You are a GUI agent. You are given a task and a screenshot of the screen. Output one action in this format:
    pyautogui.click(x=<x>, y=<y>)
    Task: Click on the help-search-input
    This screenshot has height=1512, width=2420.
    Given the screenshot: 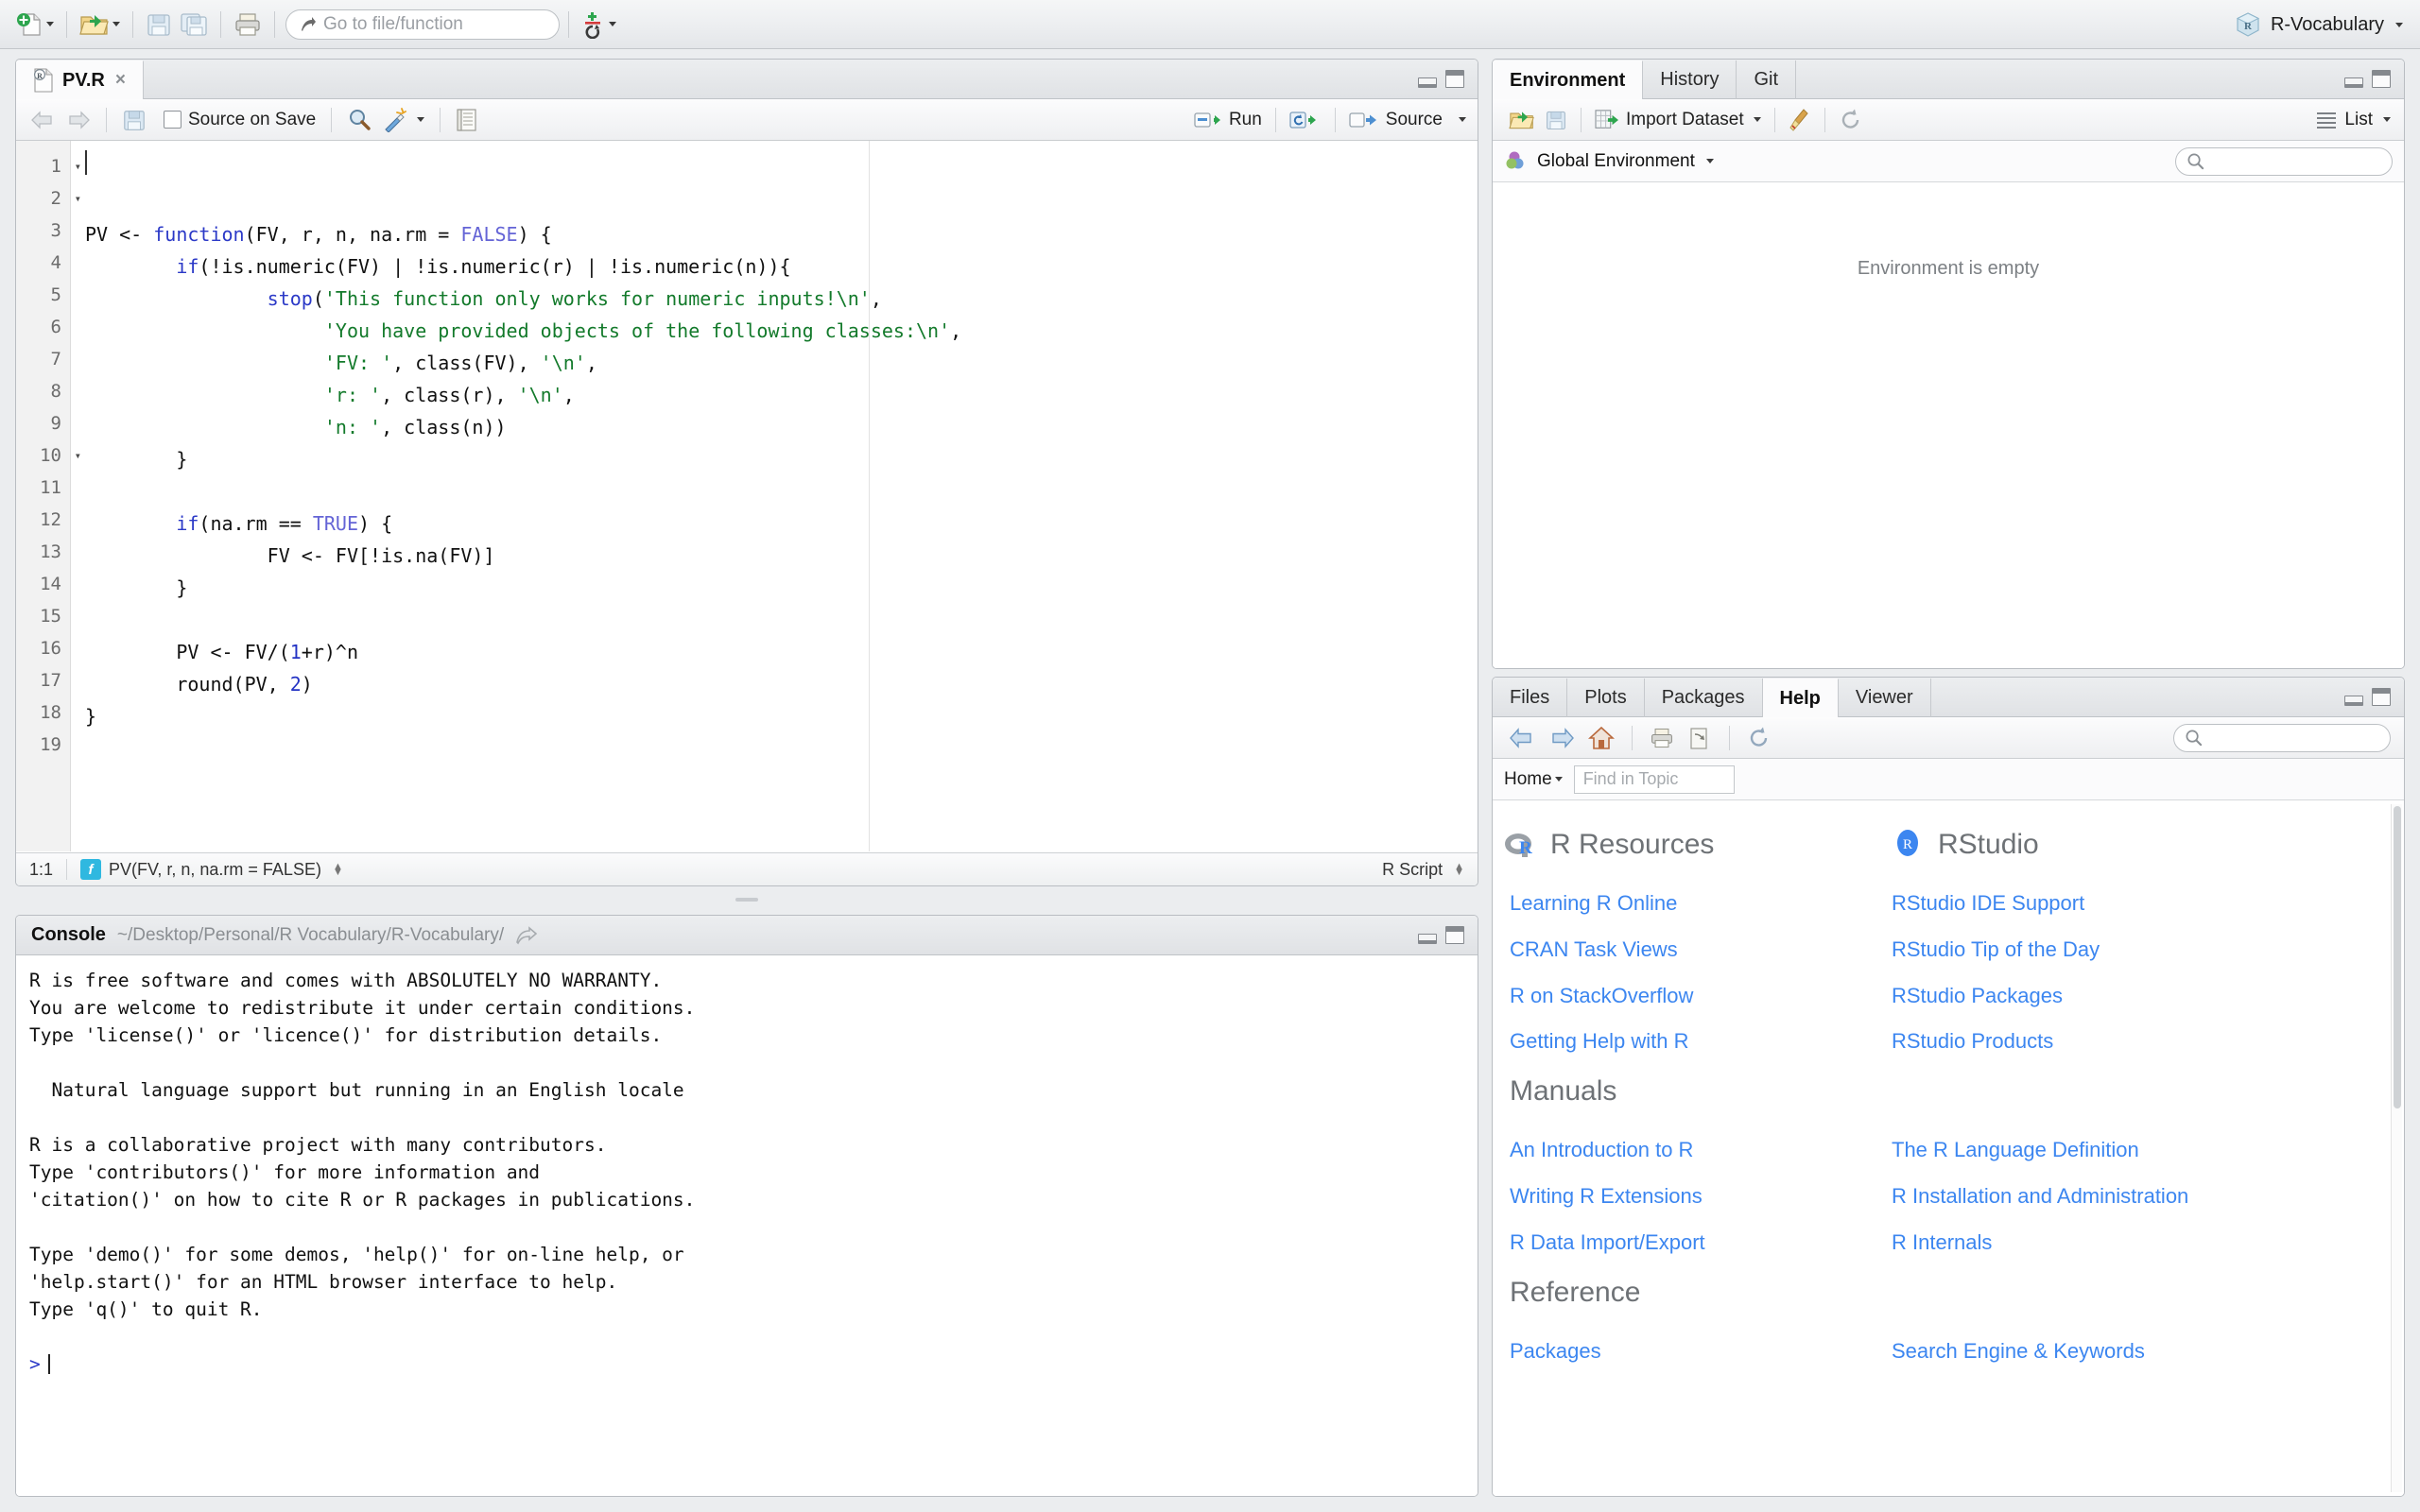 What is the action you would take?
    pyautogui.click(x=2282, y=737)
    